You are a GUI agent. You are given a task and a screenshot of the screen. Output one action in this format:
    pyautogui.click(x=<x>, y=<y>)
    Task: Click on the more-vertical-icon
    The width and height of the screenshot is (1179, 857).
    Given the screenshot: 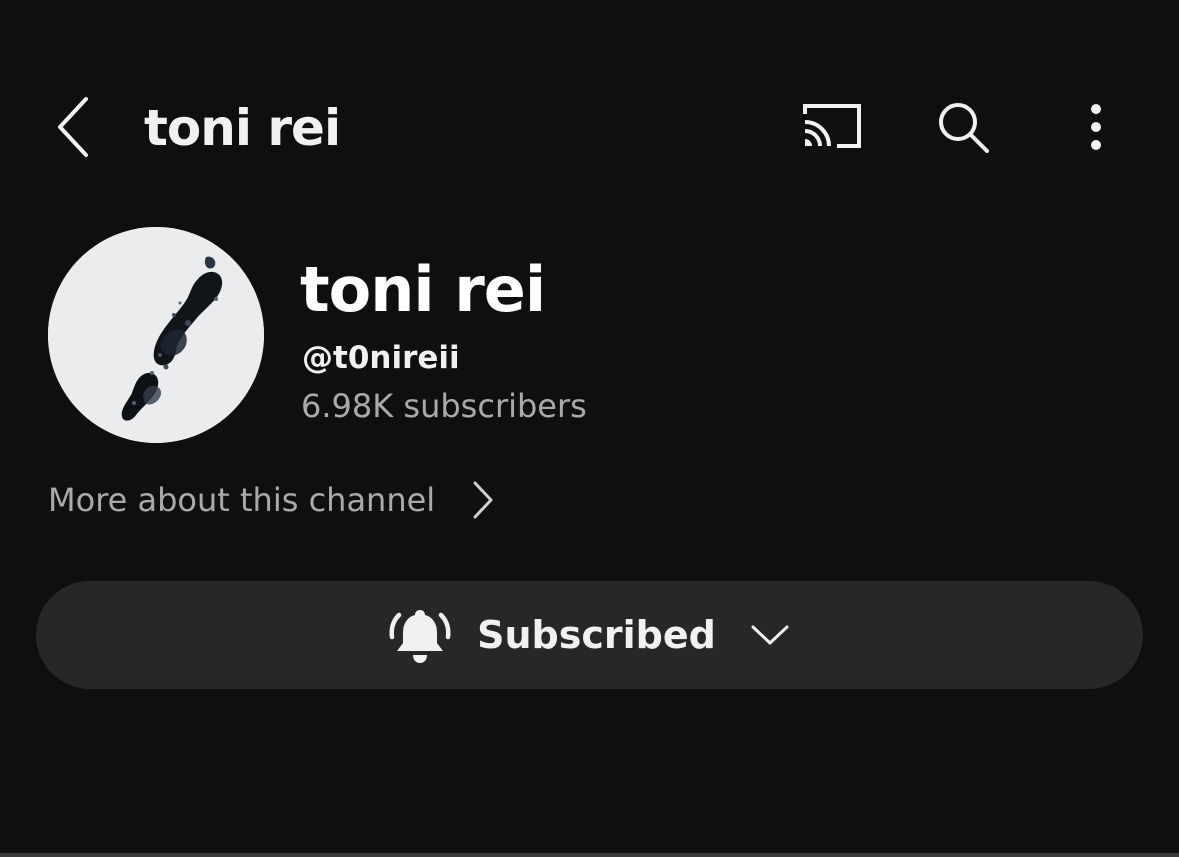 What is the action you would take?
    pyautogui.click(x=1096, y=127)
    